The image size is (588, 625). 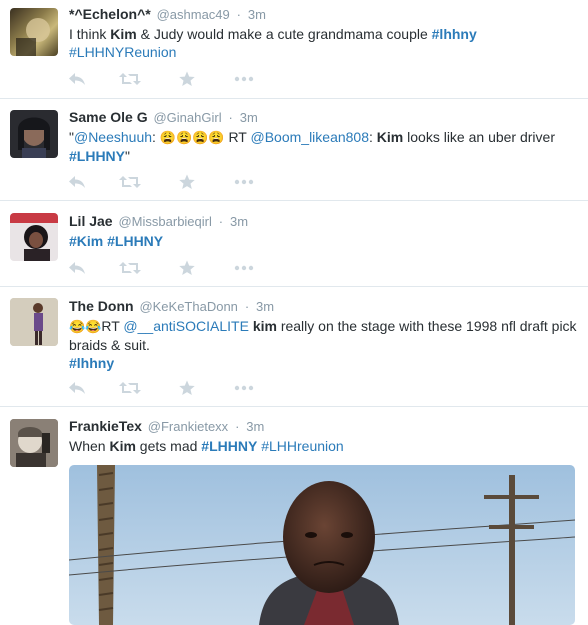 I want to click on tweet-header: Lil Jae @Missbarbieqirl · 3m, so click(x=324, y=221).